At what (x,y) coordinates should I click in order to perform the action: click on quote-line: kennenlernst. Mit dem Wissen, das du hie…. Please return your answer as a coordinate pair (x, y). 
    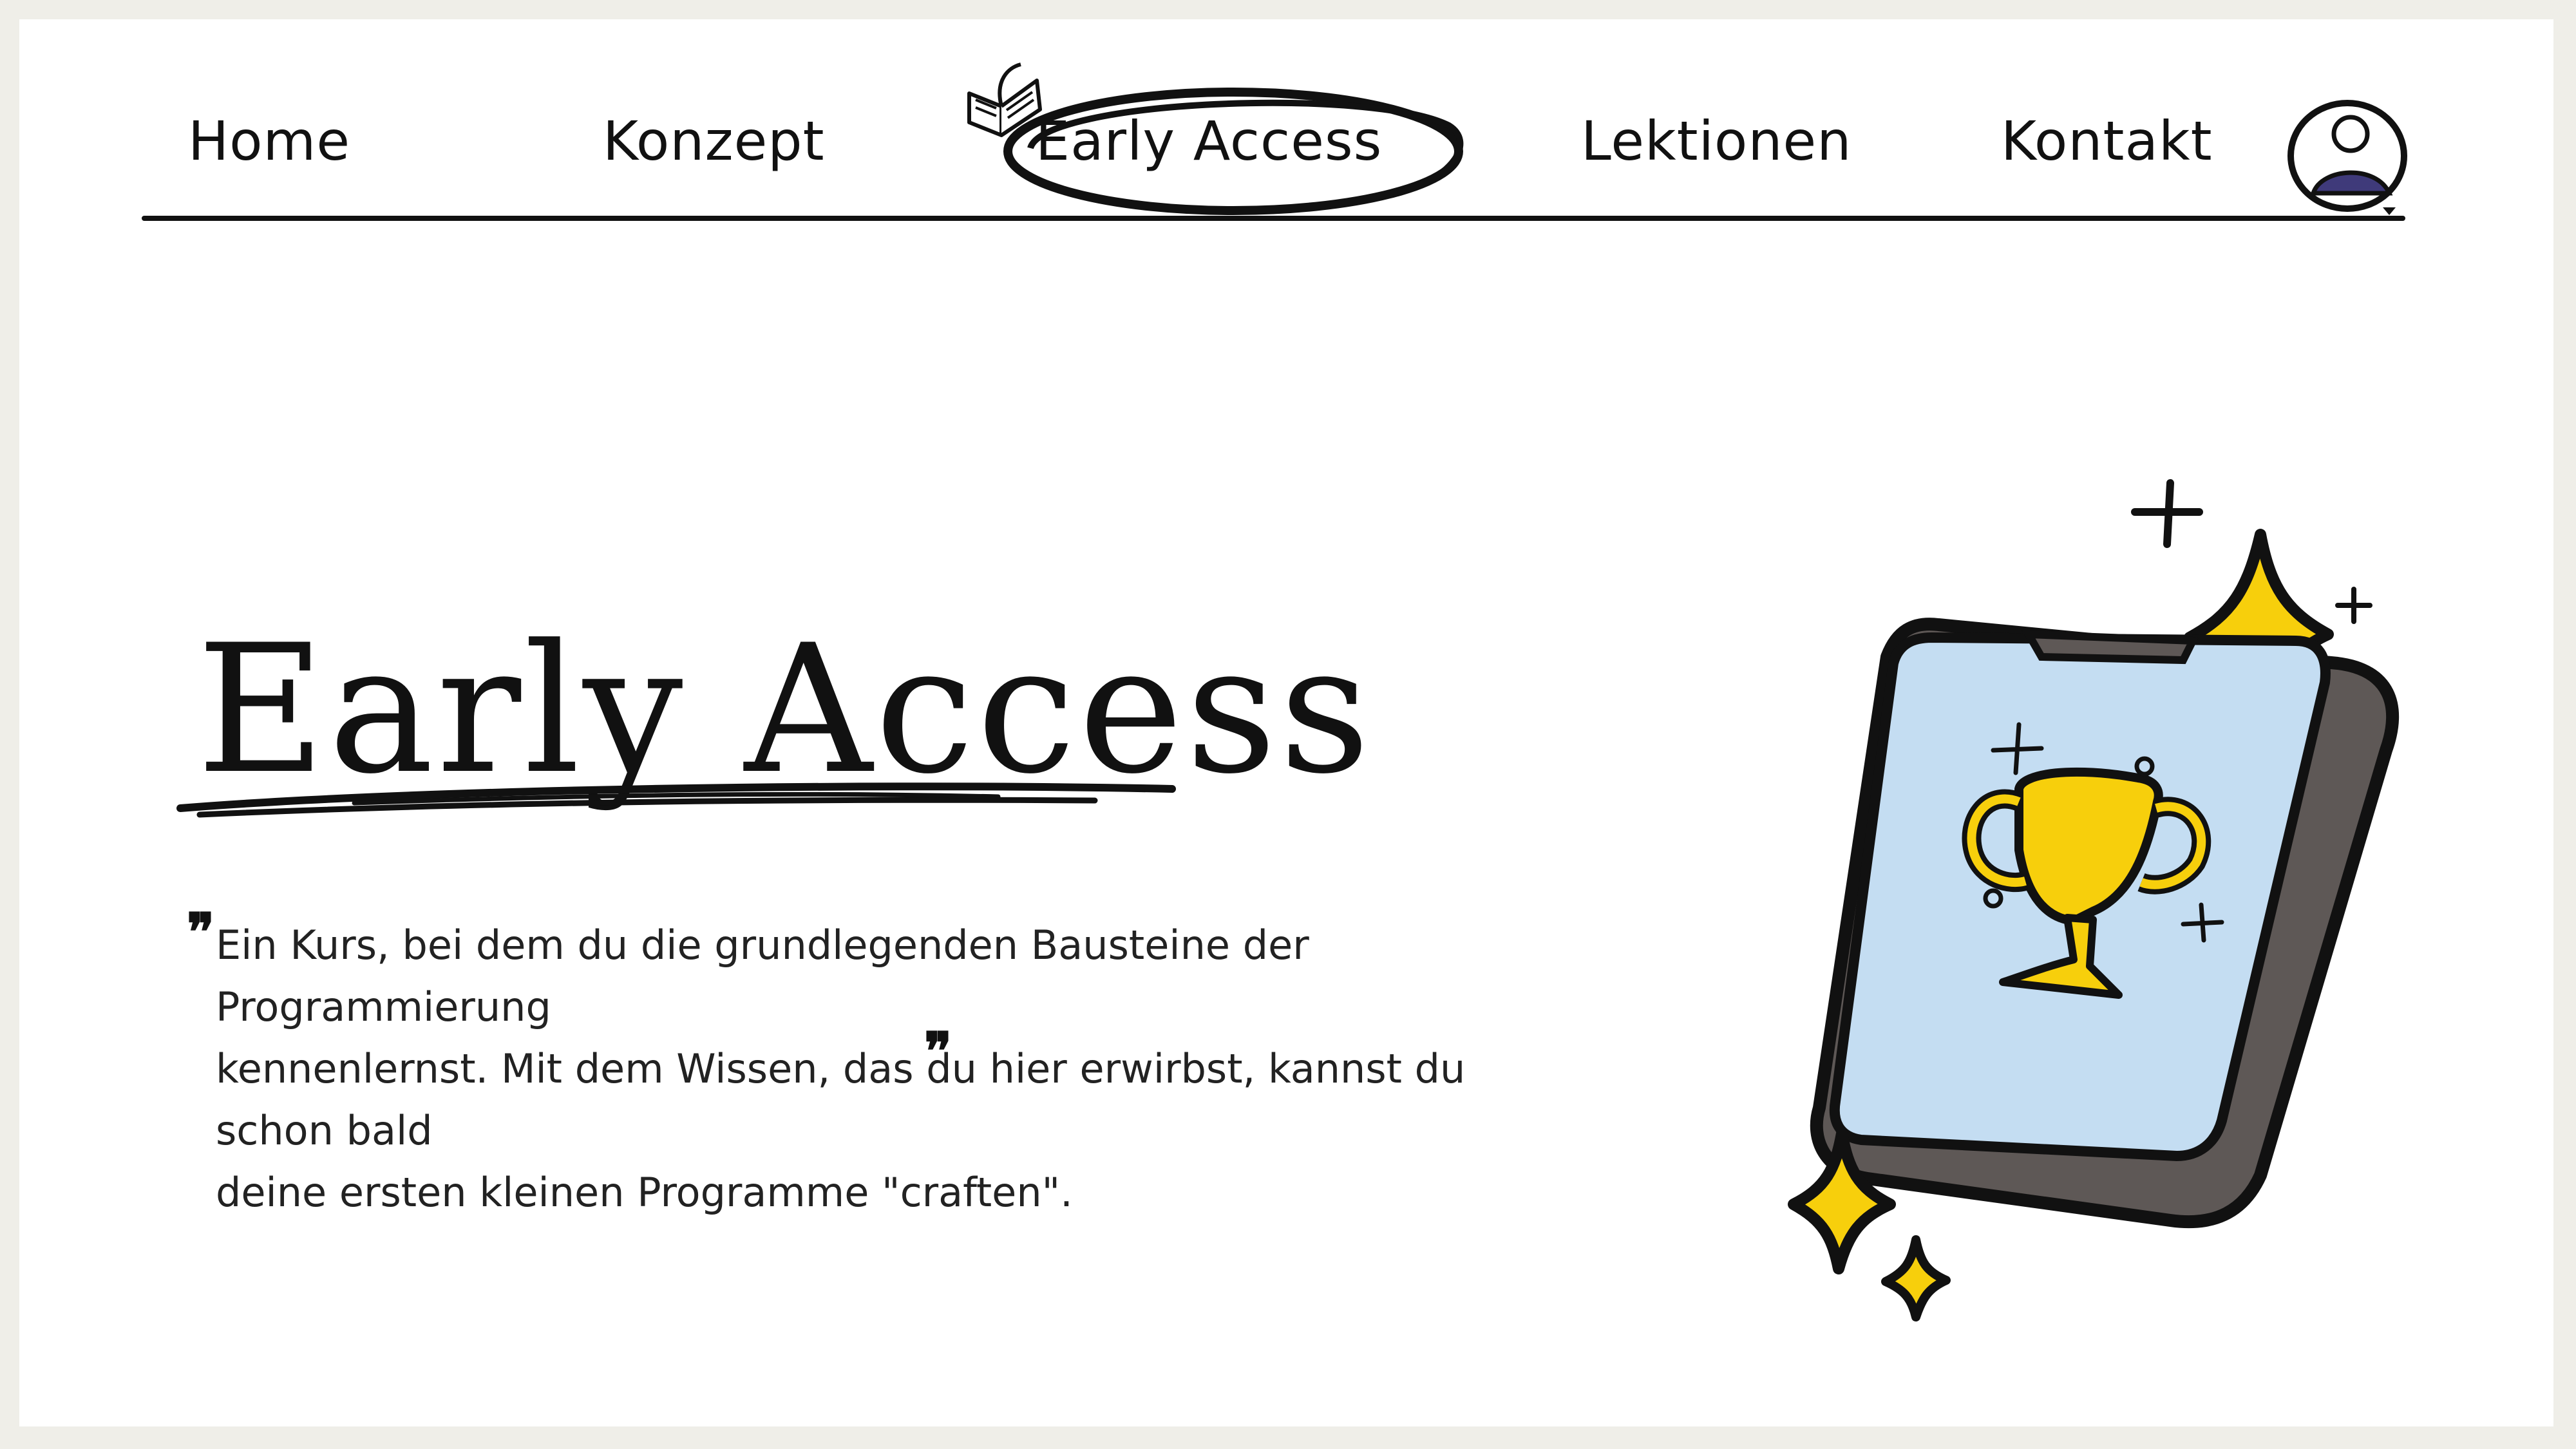
    Looking at the image, I should click on (841, 1099).